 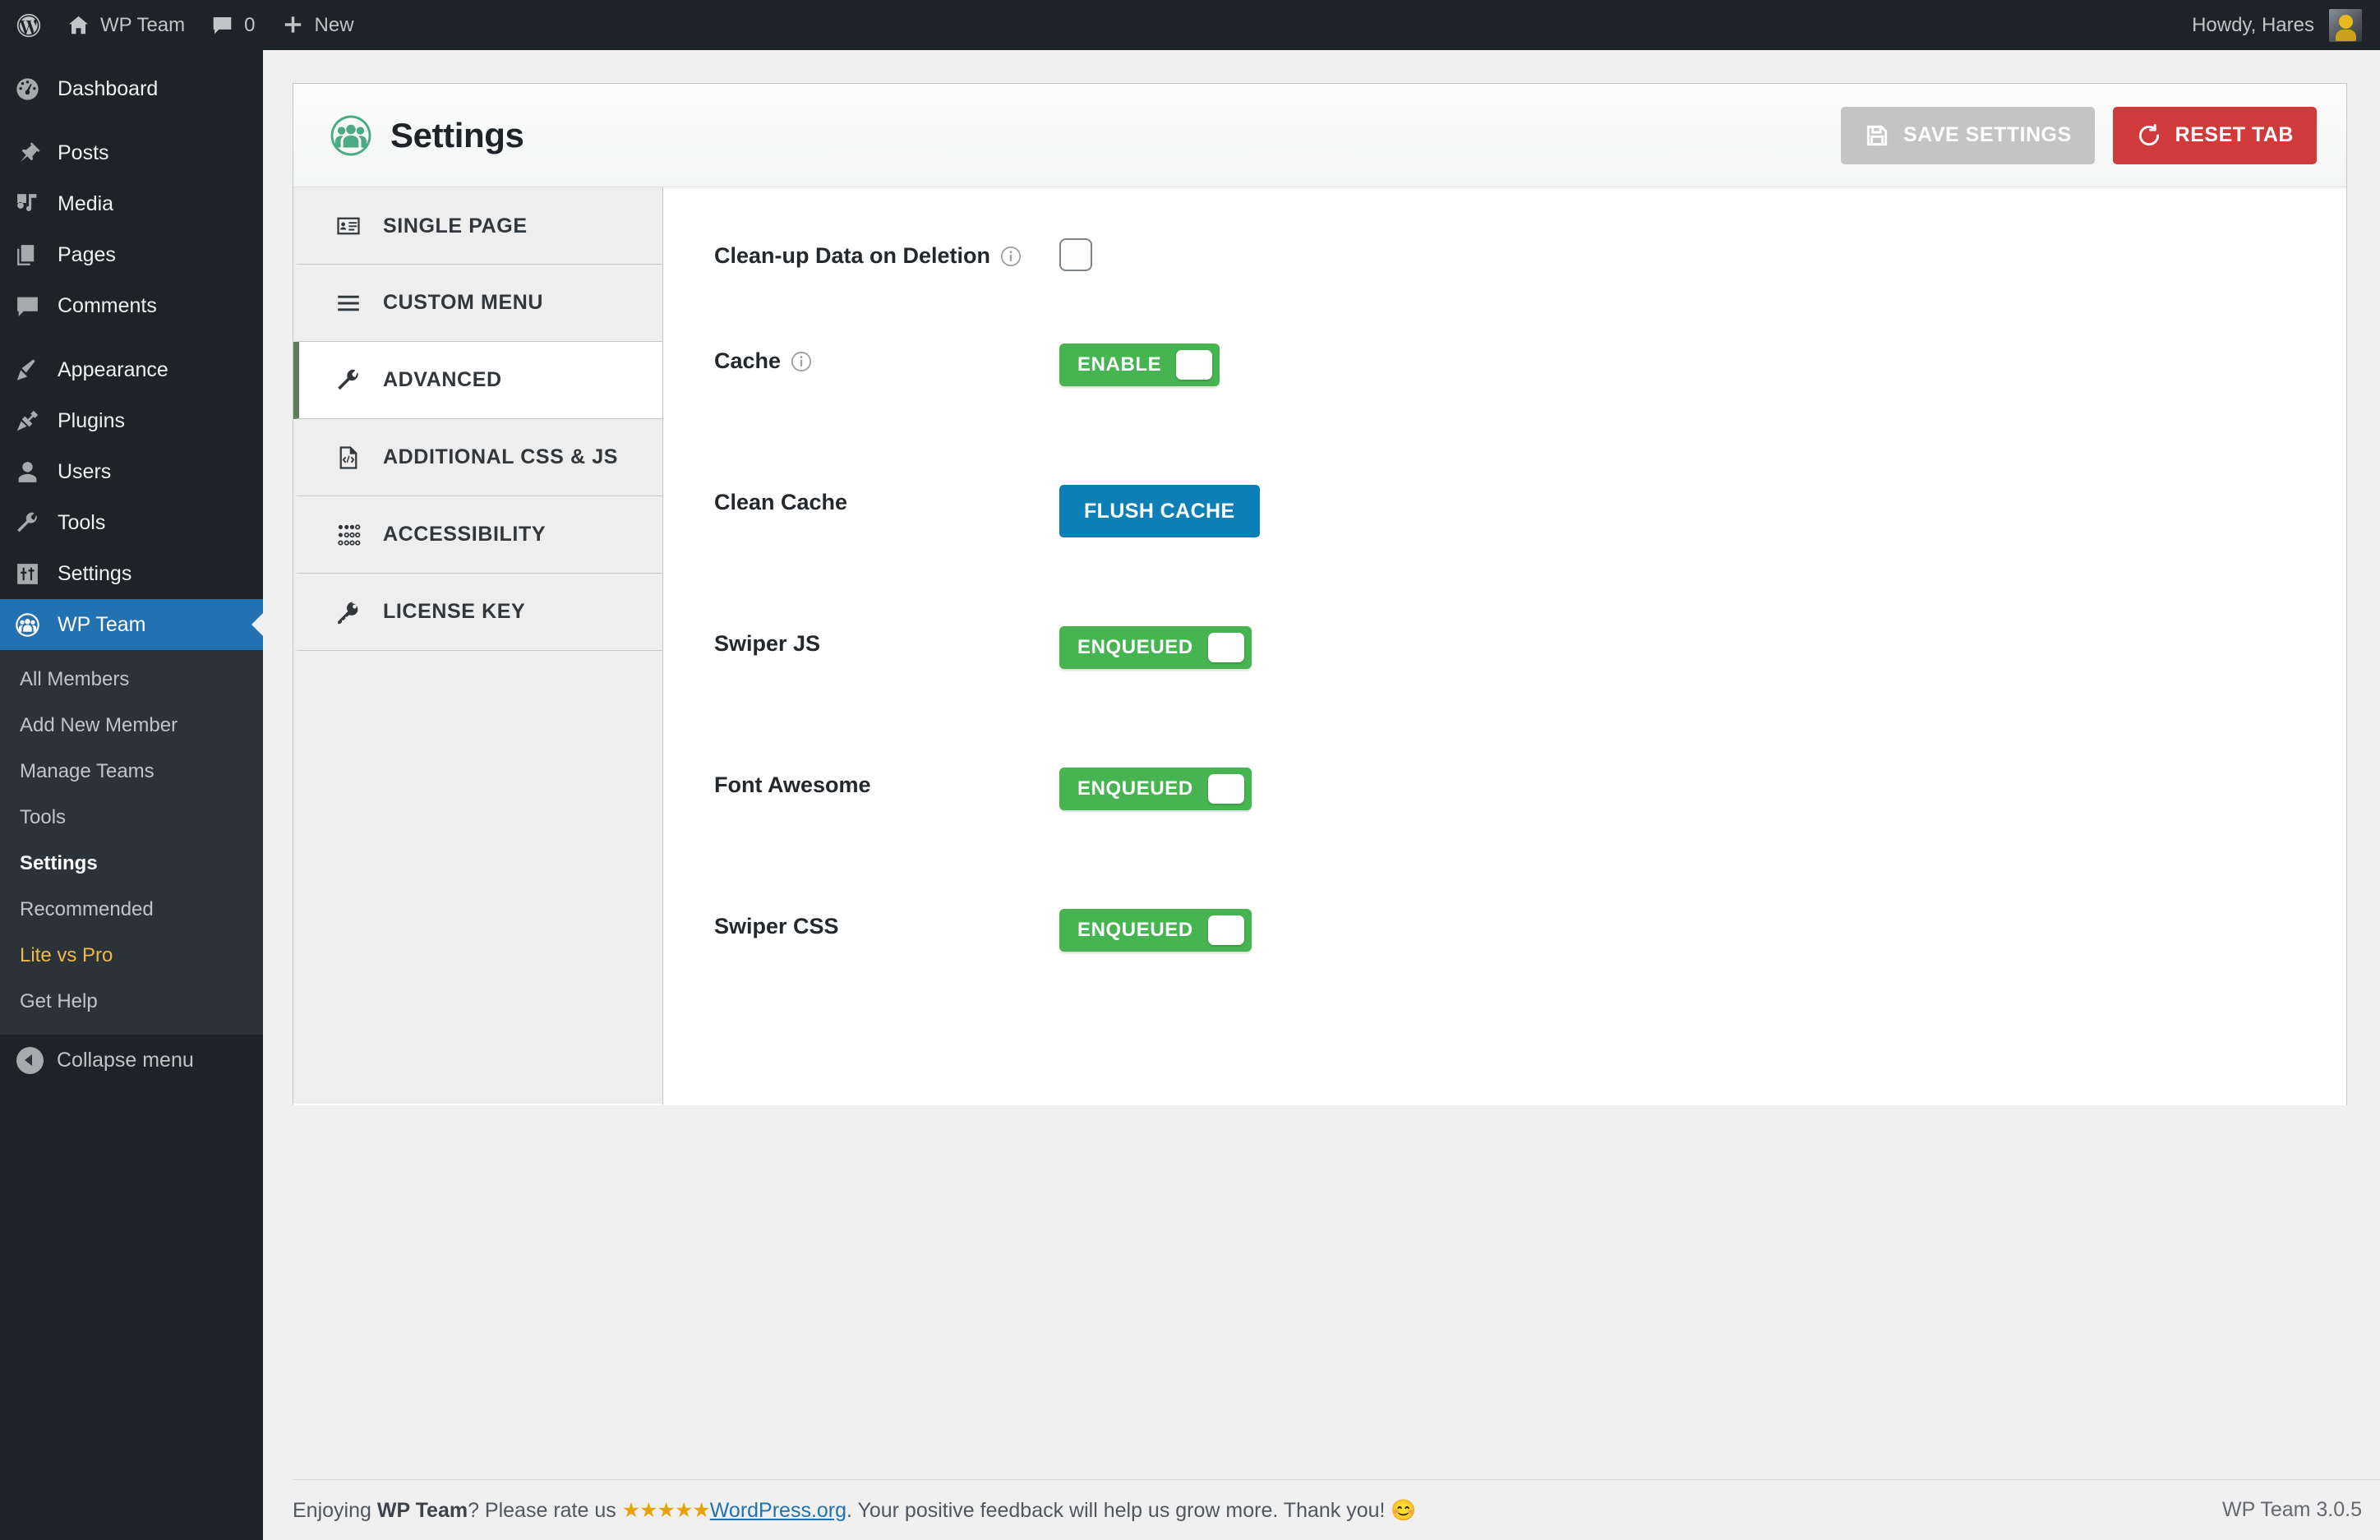 I want to click on tab-additional-css-js: ADDITIONAL CSS & JS, so click(x=477, y=457).